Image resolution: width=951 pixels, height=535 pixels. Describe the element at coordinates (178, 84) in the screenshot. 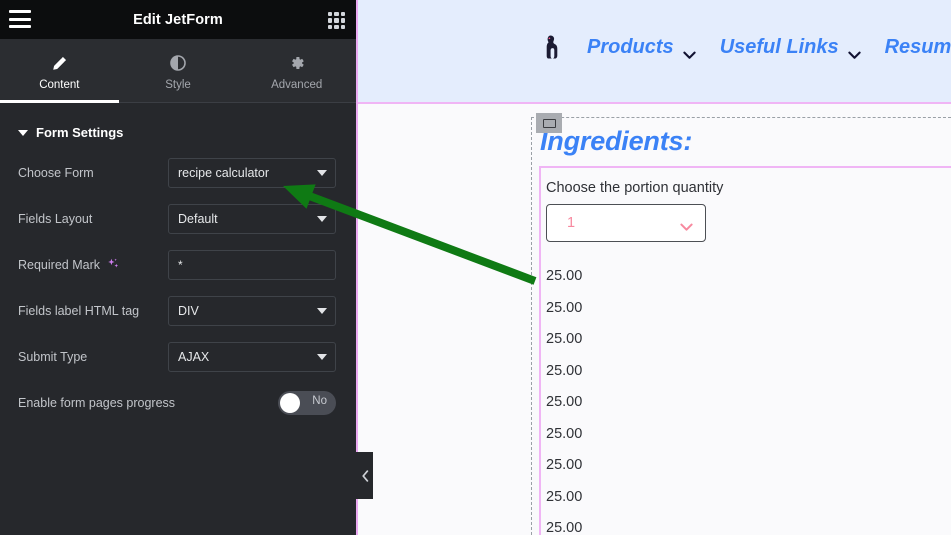

I see `tab-style-label: Style` at that location.